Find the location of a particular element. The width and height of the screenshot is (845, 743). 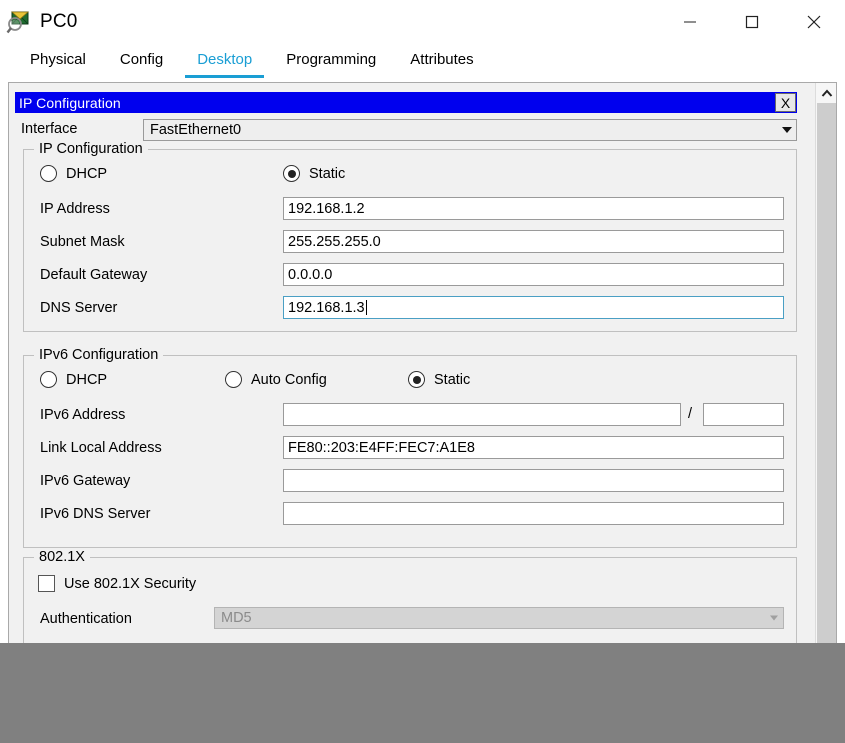

subnet-mask-input: 255.255.255.0 is located at coordinates (533, 241).